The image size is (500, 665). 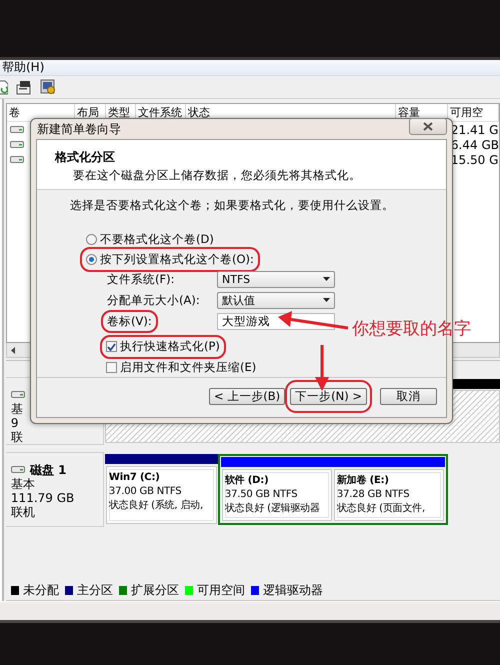 I want to click on dropdown: 默认值, so click(x=276, y=300).